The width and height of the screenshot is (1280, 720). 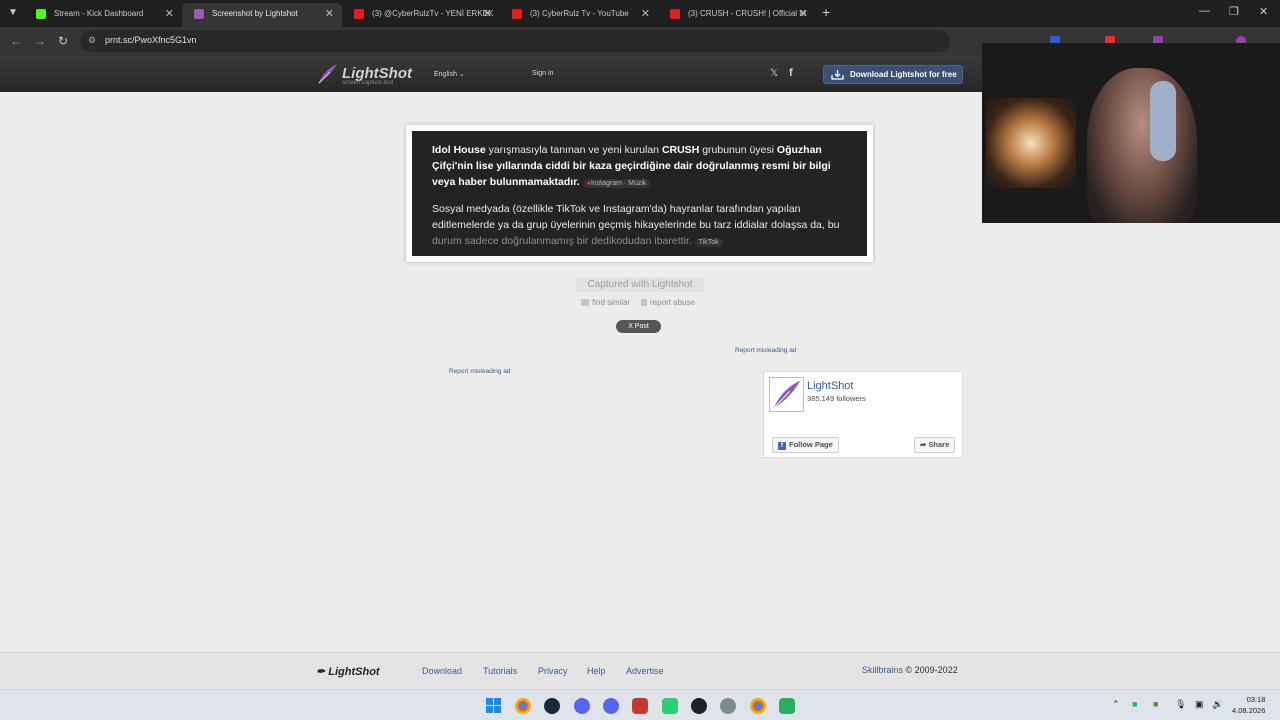 I want to click on lightshot-icon, so click(x=199, y=14).